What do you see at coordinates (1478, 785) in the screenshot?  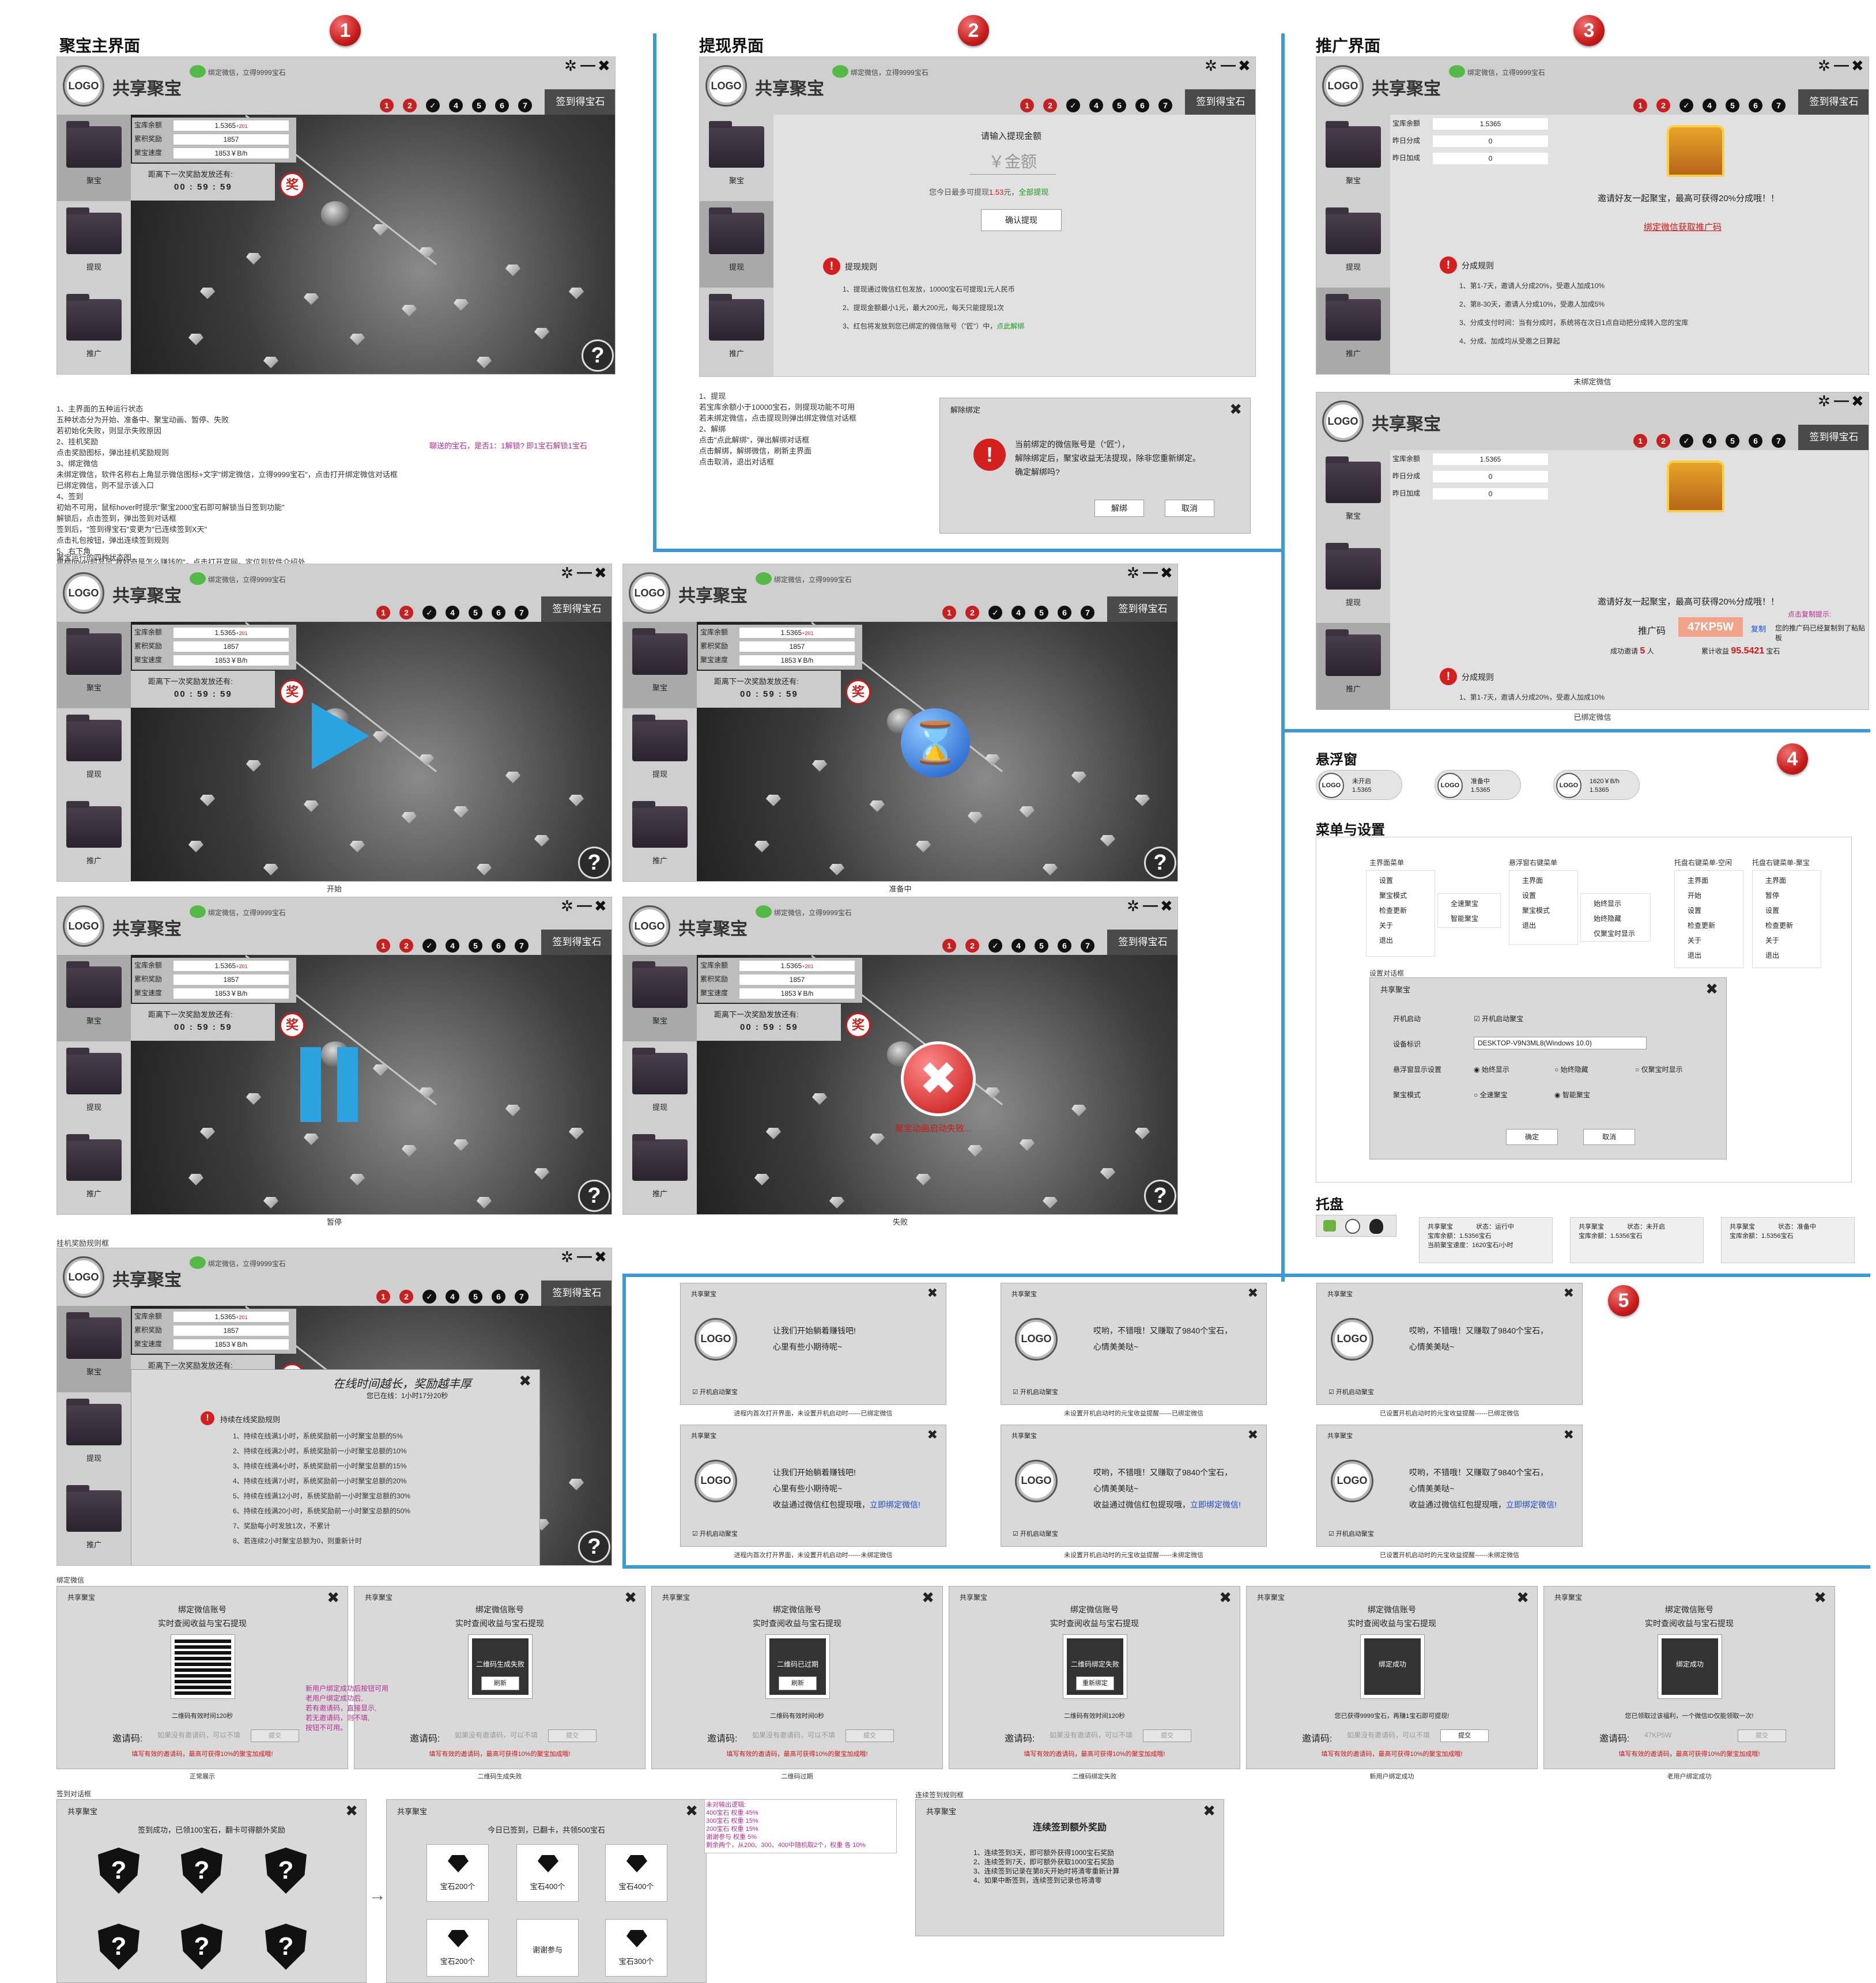 I see `float-window: LOGO 准备中 1.5365` at bounding box center [1478, 785].